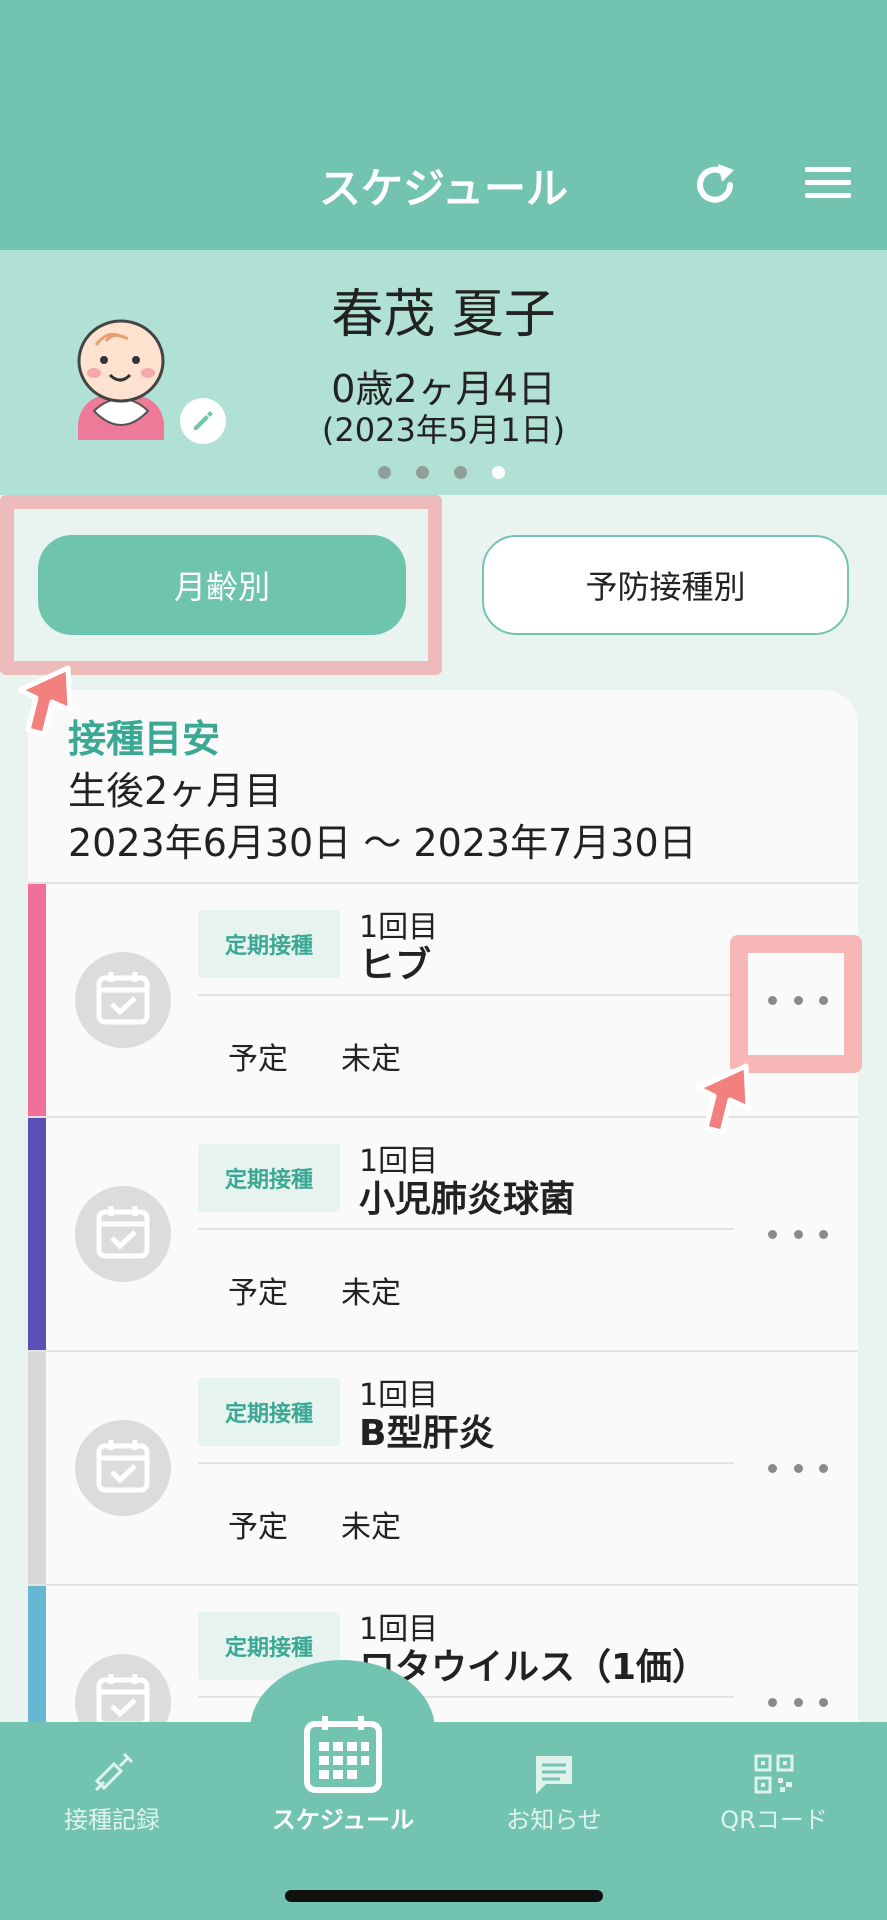  What do you see at coordinates (443, 1233) in the screenshot?
I see `vaccine-row: 定期接種 1回目 小児肺炎球菌 予定 未定` at bounding box center [443, 1233].